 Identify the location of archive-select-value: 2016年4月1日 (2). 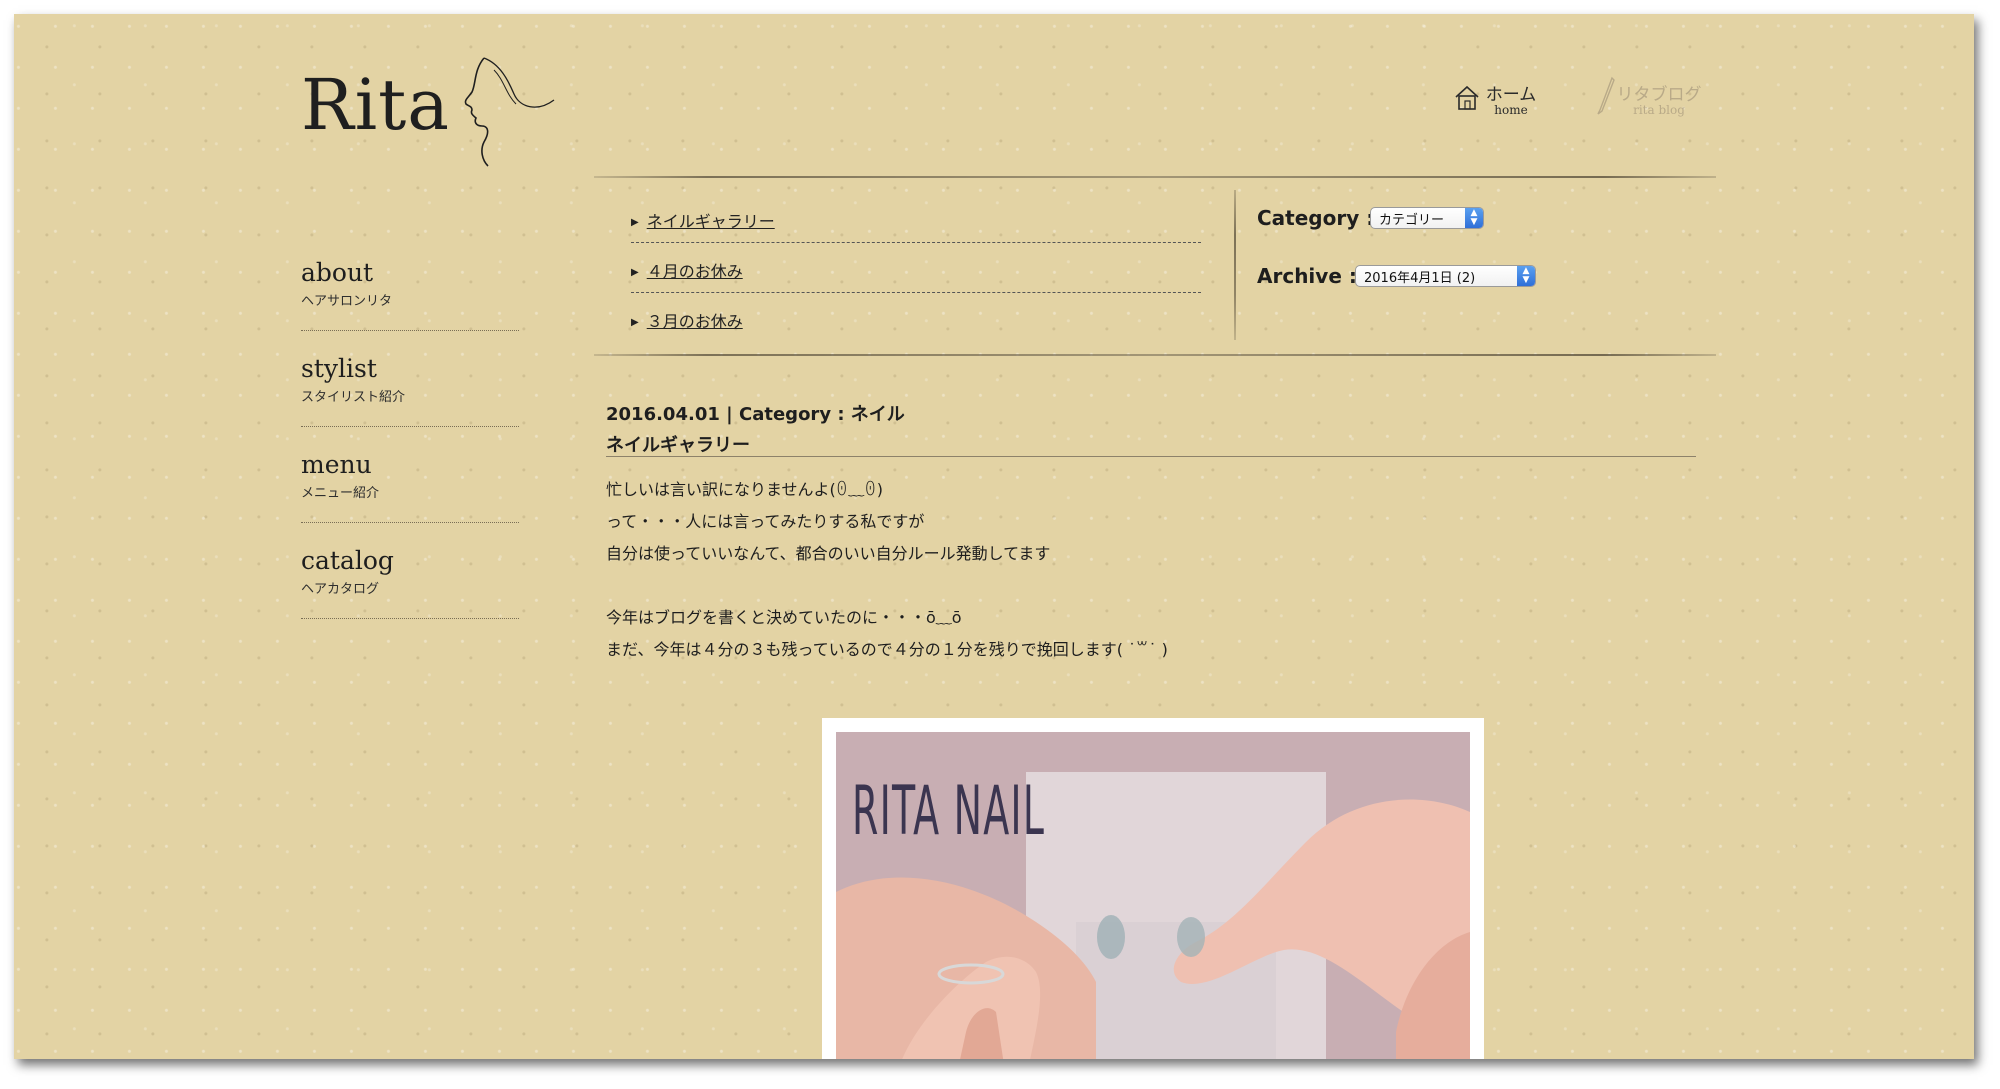
(1420, 278).